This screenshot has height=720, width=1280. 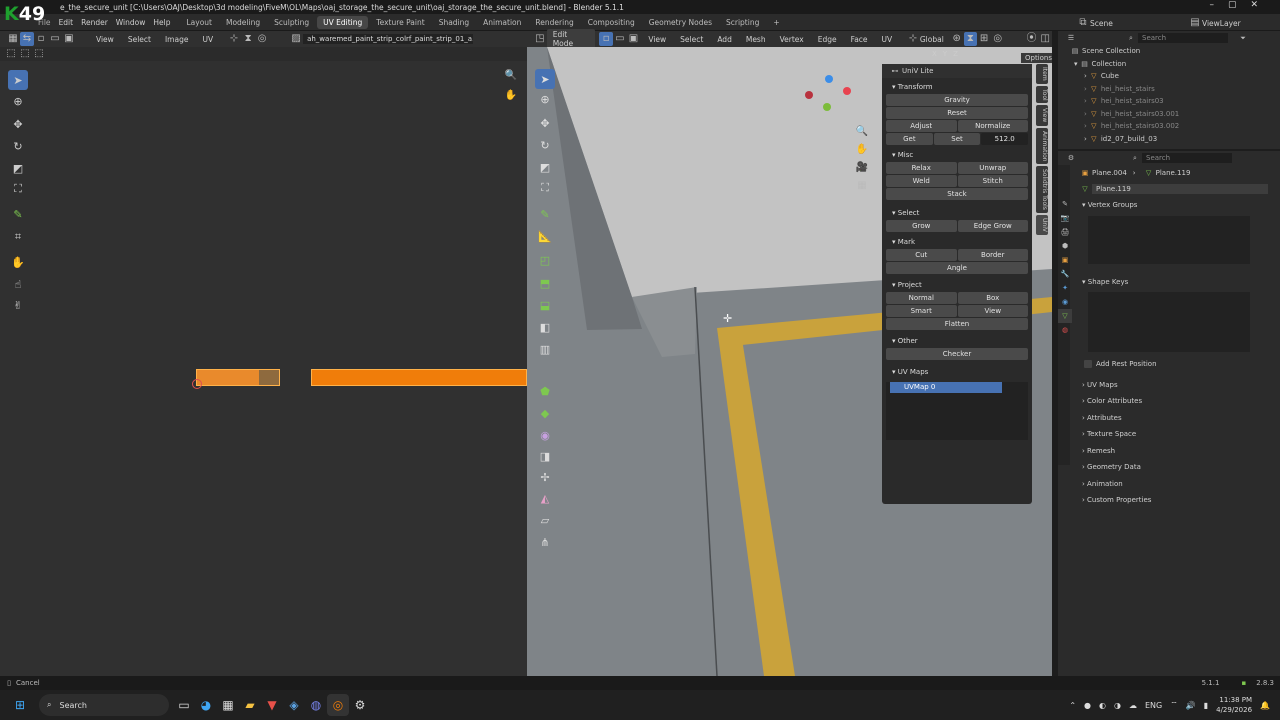 I want to click on vp-tool-measure: 📐, so click(x=545, y=236).